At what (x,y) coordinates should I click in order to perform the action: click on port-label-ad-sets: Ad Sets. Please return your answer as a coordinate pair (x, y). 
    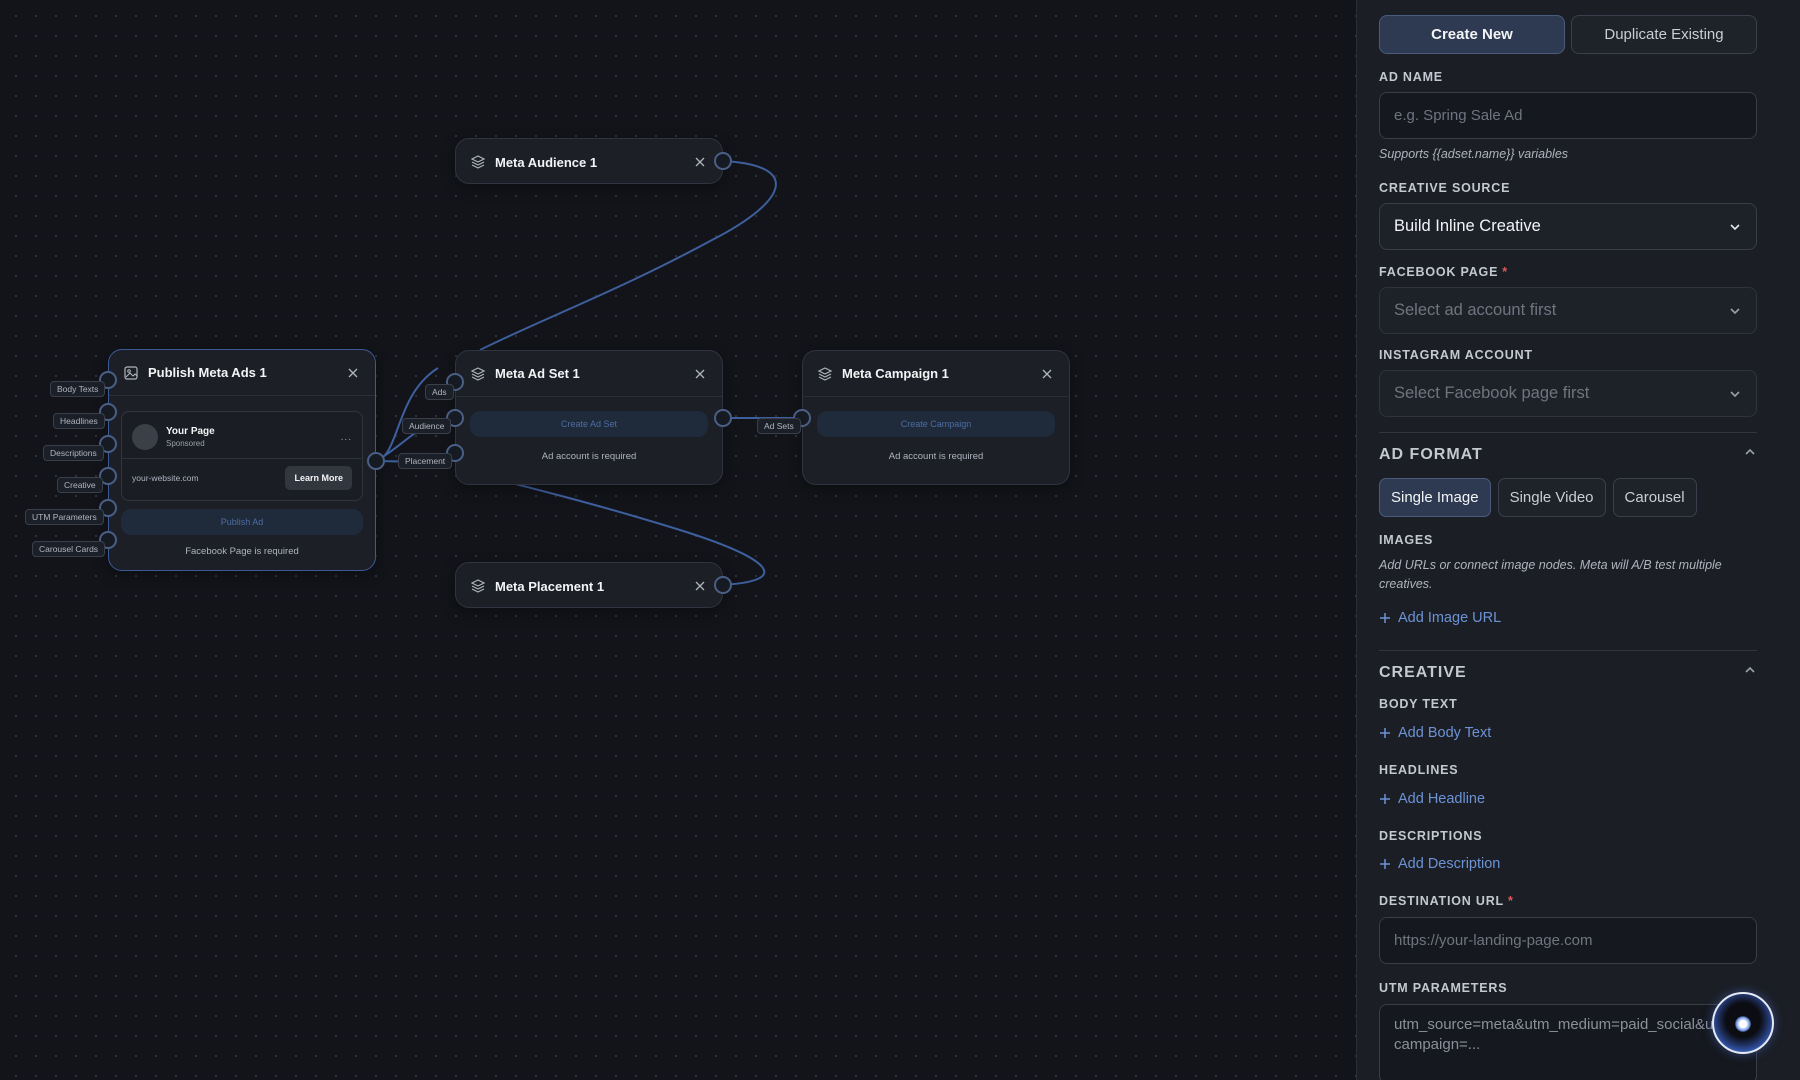
    Looking at the image, I should click on (779, 426).